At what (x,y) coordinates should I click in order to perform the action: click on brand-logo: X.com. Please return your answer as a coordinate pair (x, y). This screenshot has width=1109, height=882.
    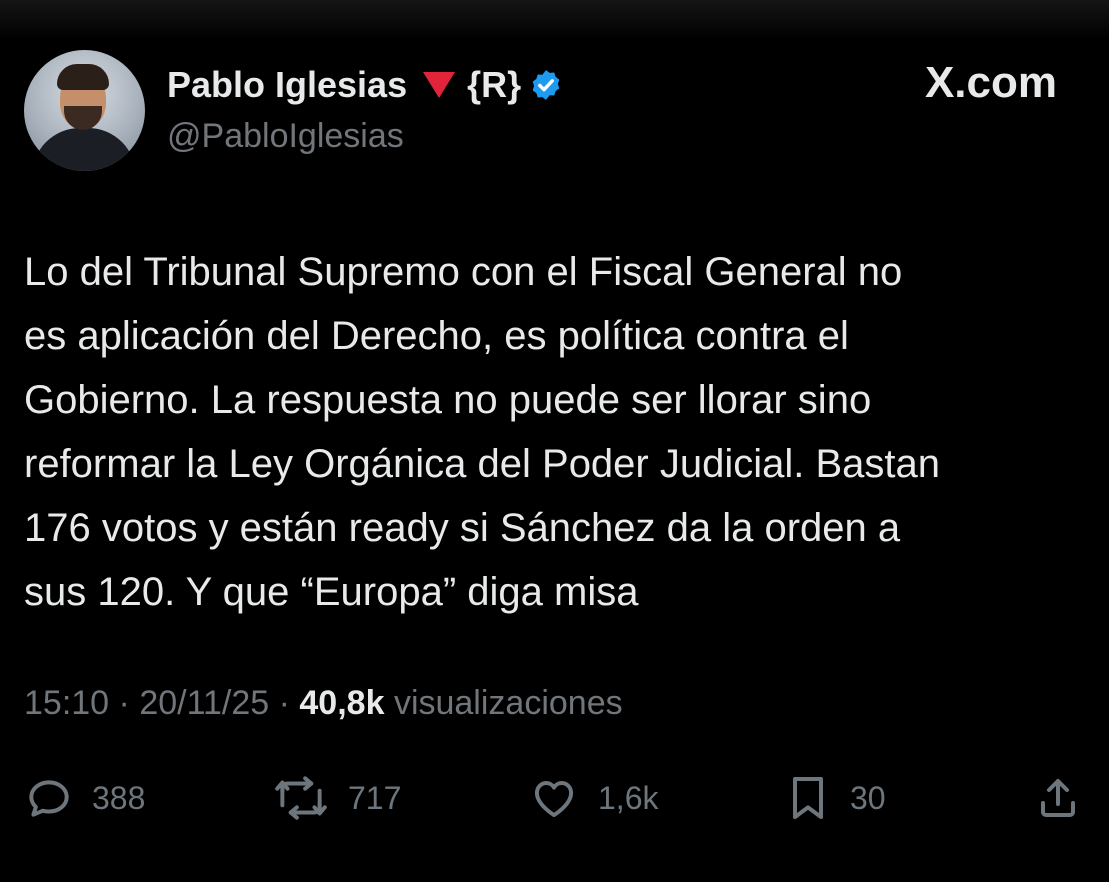
    Looking at the image, I should click on (990, 82).